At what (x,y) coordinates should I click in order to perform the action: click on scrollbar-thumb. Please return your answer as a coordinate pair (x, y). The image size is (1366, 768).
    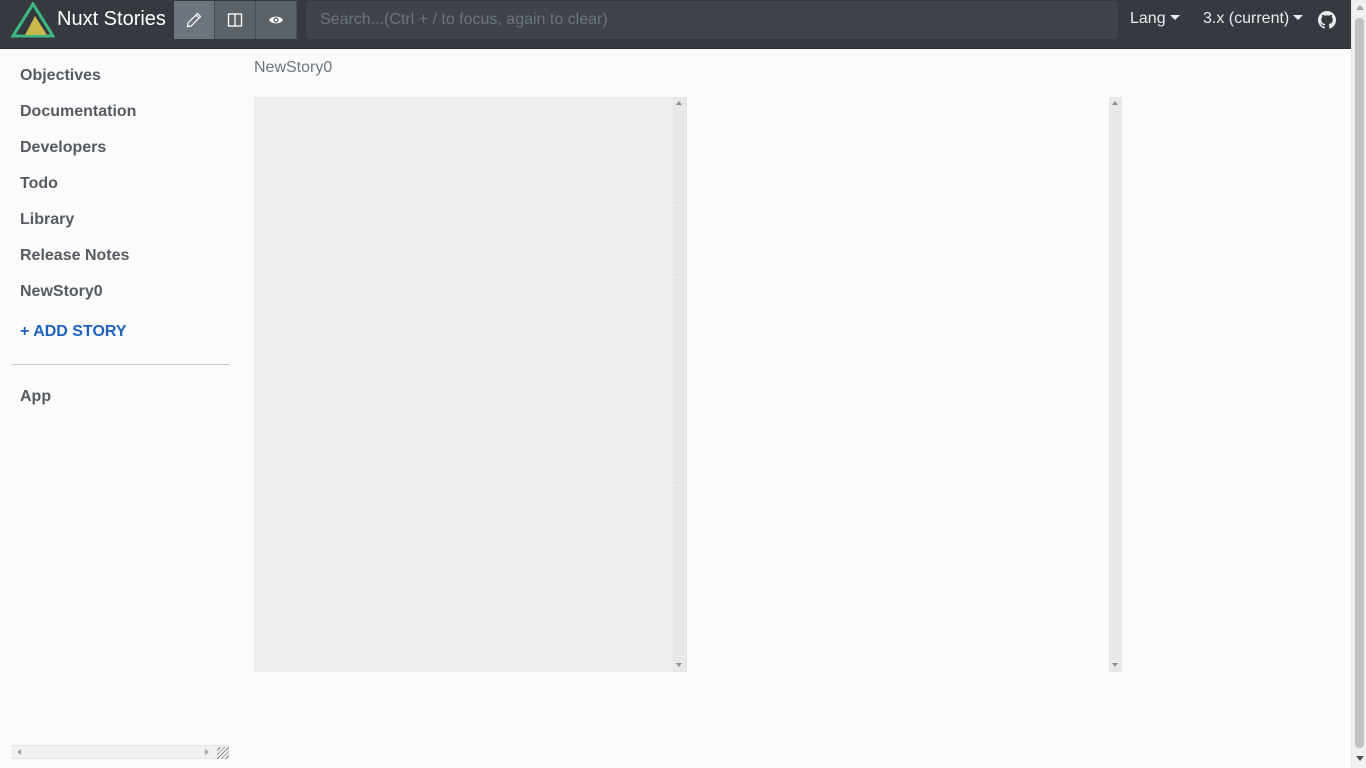
    Looking at the image, I should click on (1359, 383).